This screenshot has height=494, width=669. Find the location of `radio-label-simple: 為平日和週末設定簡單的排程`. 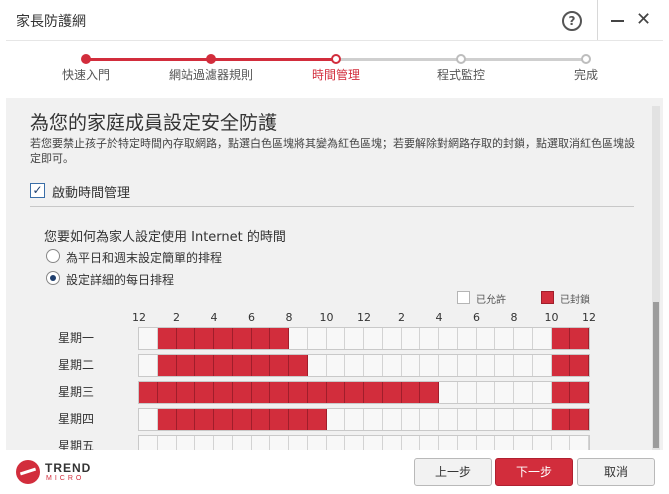

radio-label-simple: 為平日和週末設定簡單的排程 is located at coordinates (144, 257).